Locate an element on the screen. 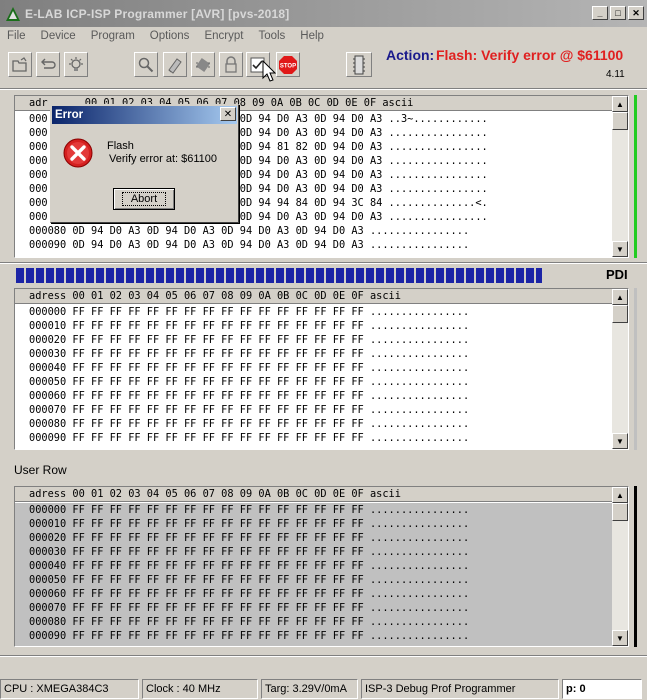 The image size is (647, 700). reload-icon is located at coordinates (48, 63).